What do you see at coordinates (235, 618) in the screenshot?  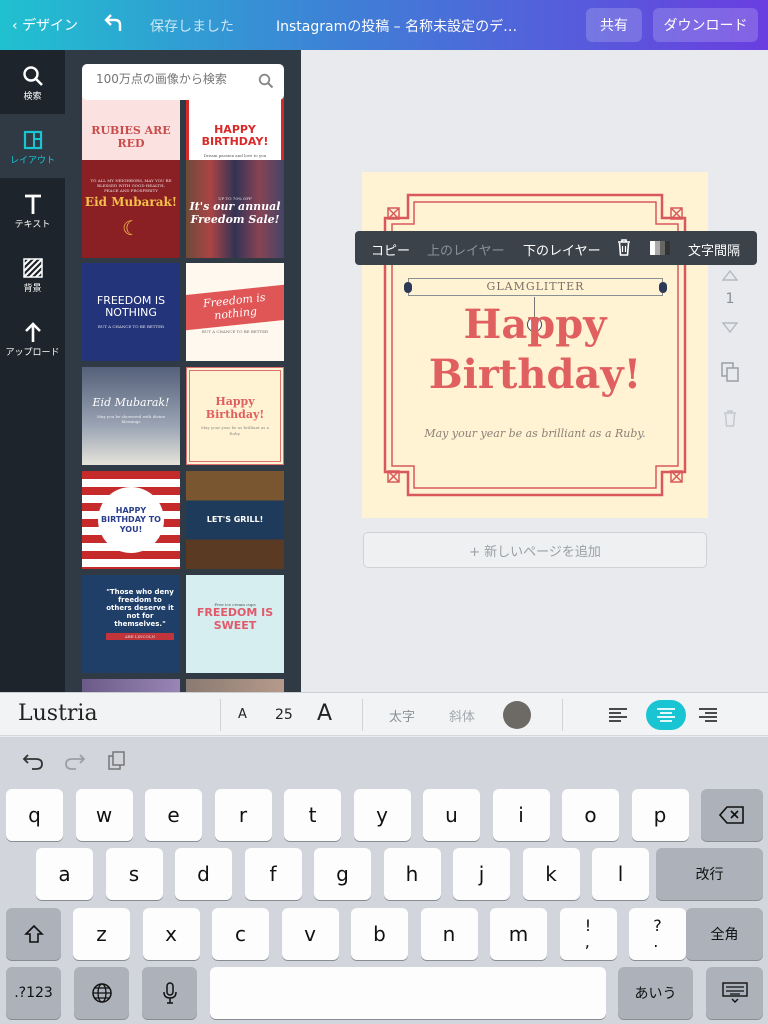 I see `template-title: FREEDOM IS SWEET` at bounding box center [235, 618].